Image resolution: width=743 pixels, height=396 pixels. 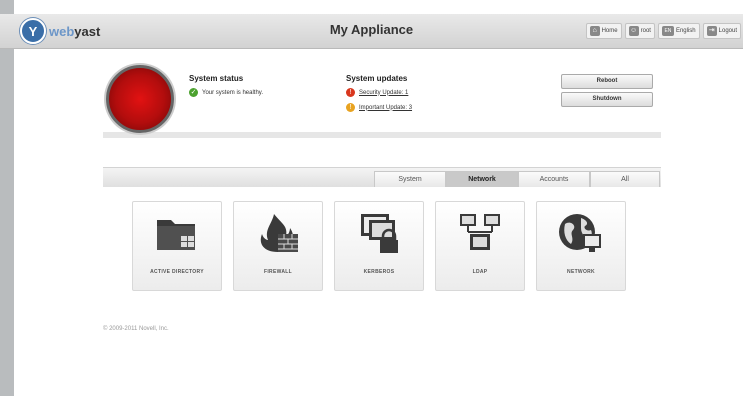 What do you see at coordinates (379, 272) in the screenshot?
I see `module-label: KERBEROS` at bounding box center [379, 272].